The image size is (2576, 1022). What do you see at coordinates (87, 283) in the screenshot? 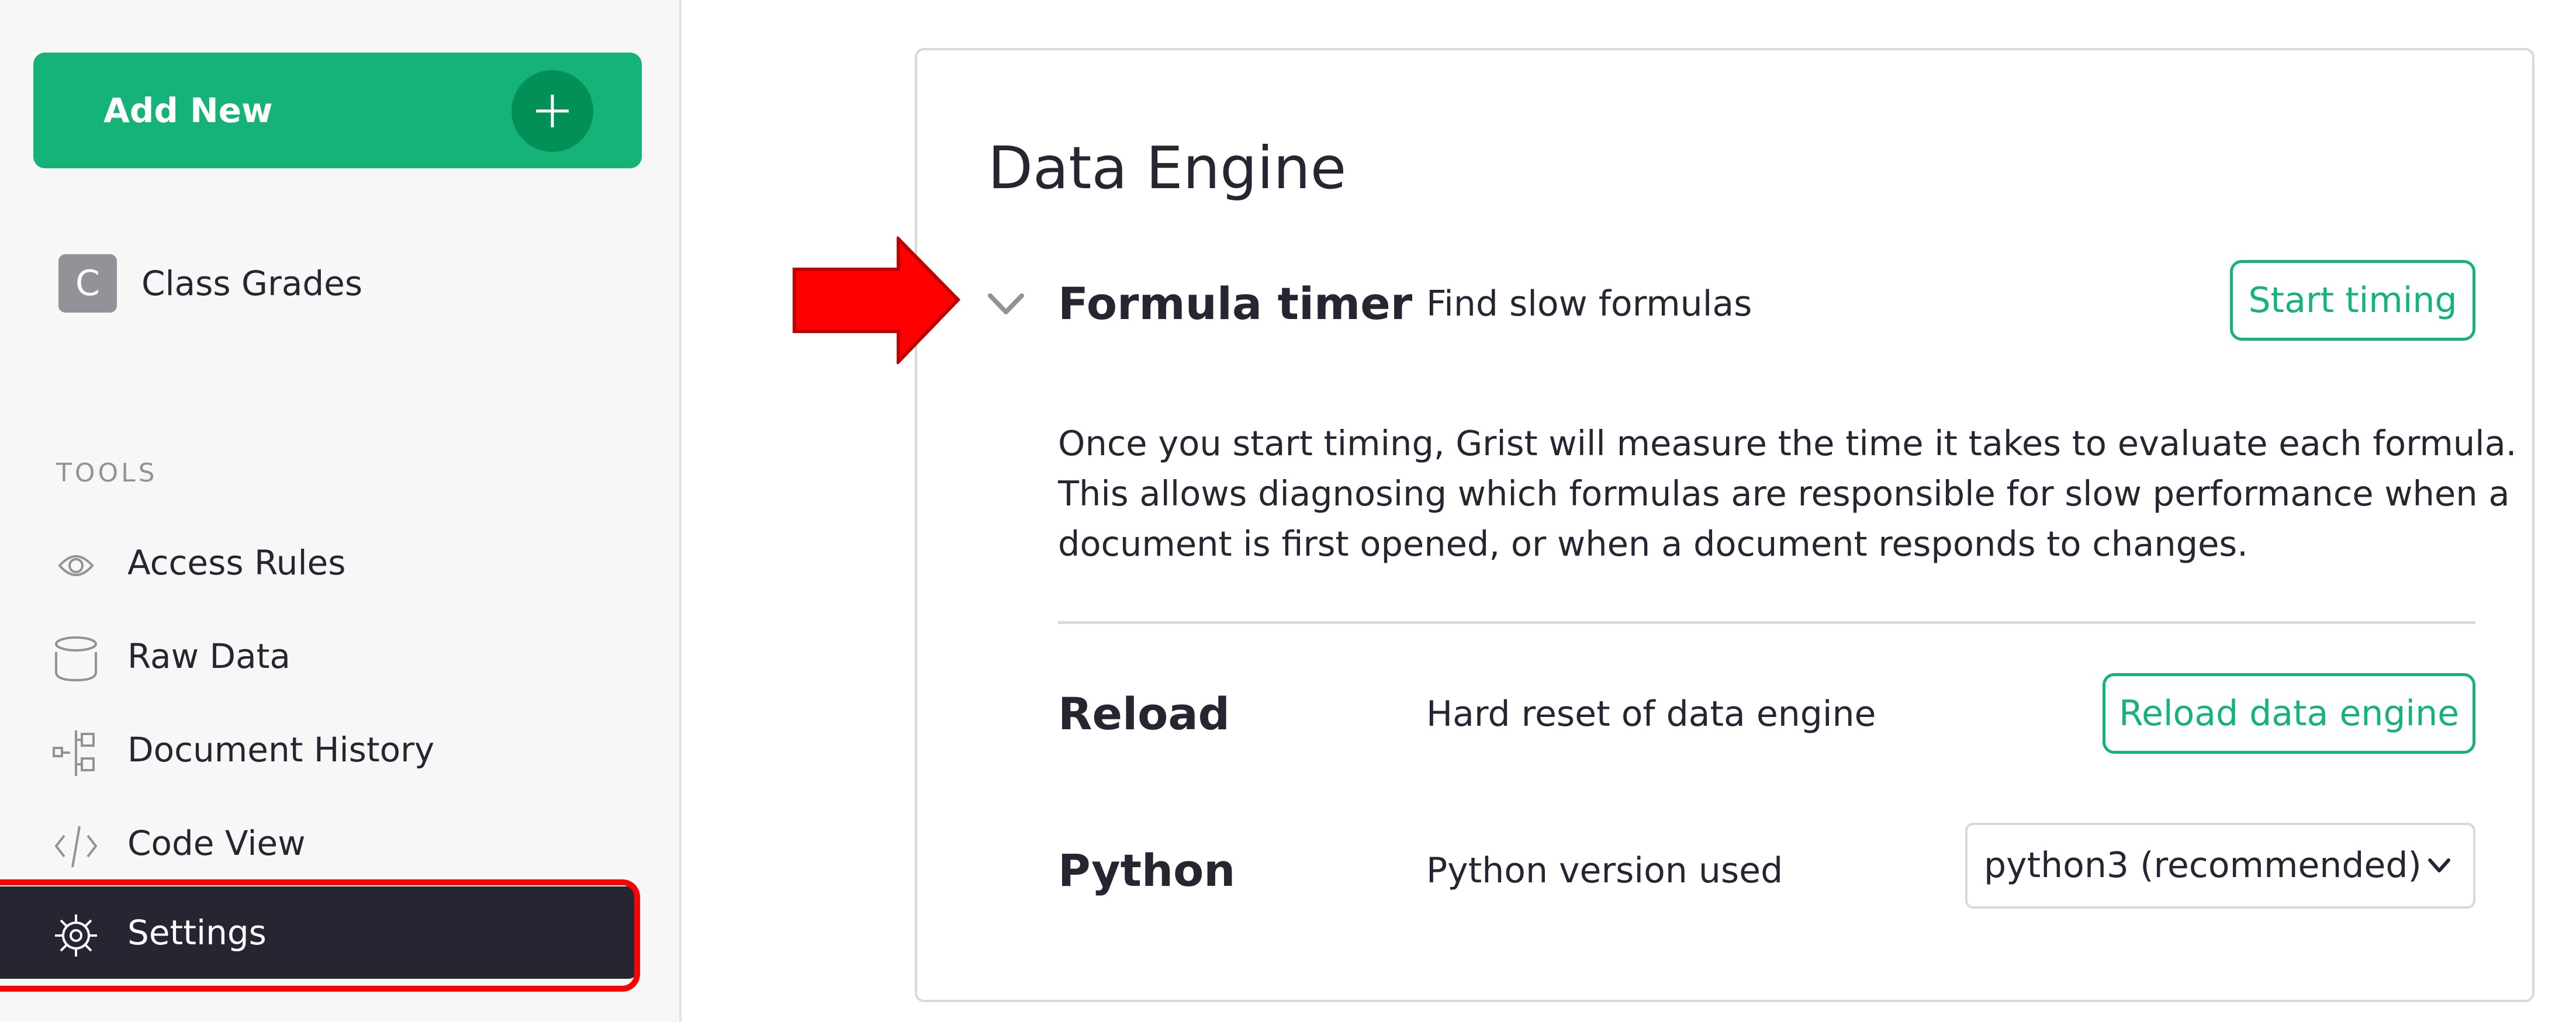
I see `document-initial-icon: C` at bounding box center [87, 283].